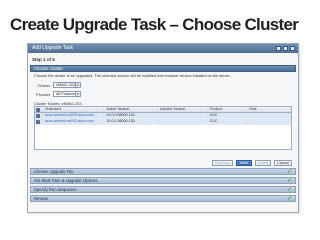 This screenshot has height=240, width=320. I want to click on dialog-title: Add Upgrade Task, so click(53, 48).